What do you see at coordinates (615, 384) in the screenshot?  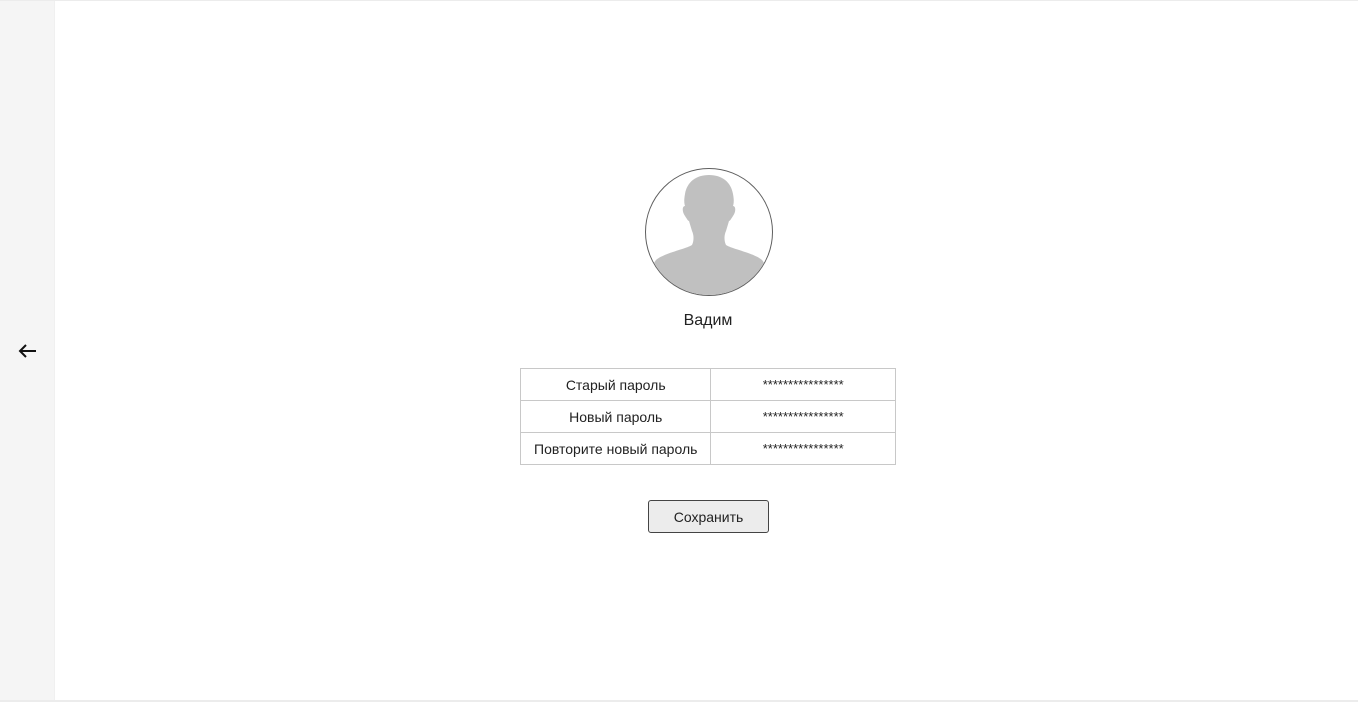 I see `old-password-label: Старый пароль` at bounding box center [615, 384].